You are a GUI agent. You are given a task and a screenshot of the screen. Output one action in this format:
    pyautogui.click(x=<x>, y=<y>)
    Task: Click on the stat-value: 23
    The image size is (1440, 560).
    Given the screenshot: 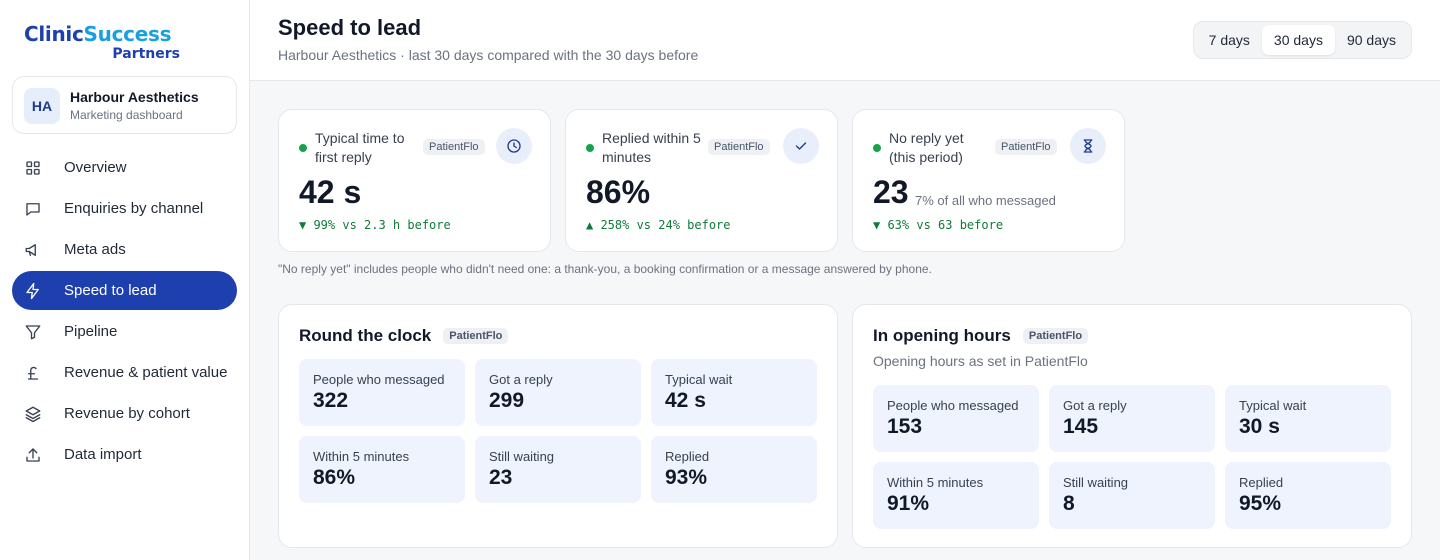 What is the action you would take?
    pyautogui.click(x=501, y=477)
    